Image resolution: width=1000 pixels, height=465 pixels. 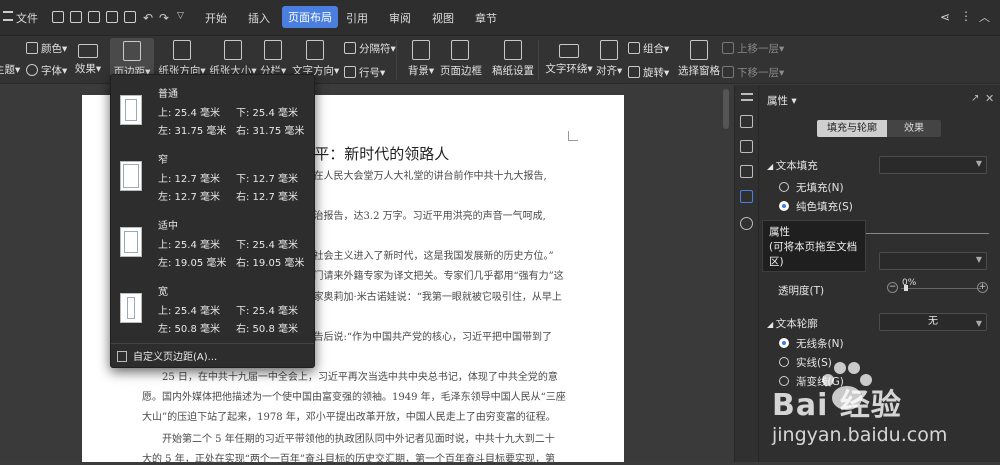 I want to click on align-button: 对齐▾, so click(x=609, y=59).